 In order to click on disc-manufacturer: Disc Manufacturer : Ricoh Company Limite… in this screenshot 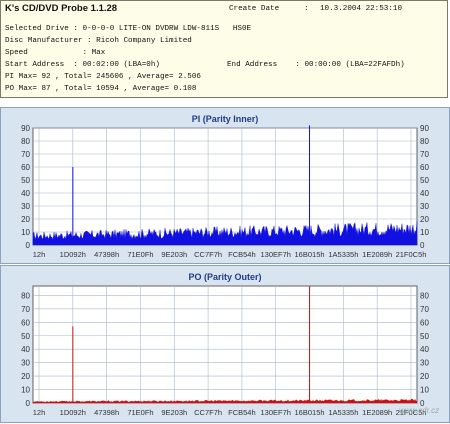, I will do `click(98, 41)`.